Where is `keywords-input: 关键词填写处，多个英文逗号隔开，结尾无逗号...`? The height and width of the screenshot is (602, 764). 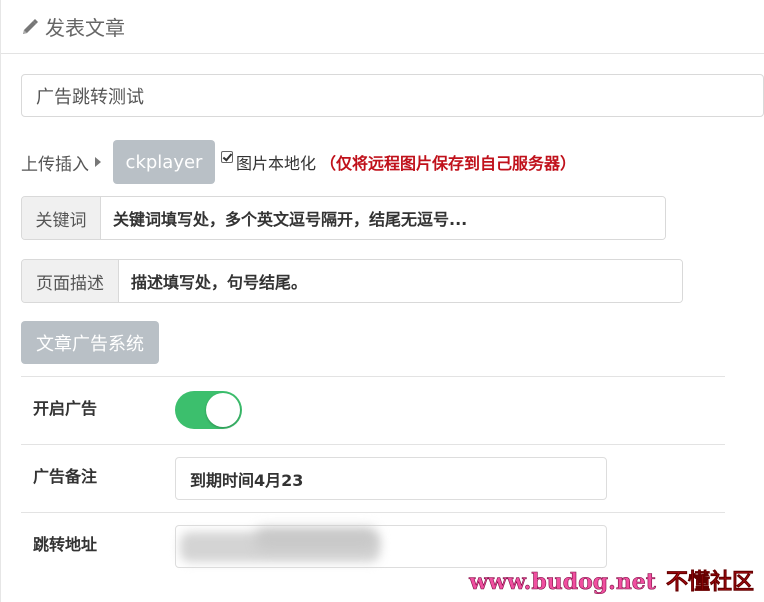 keywords-input: 关键词填写处，多个英文逗号隔开，结尾无逗号... is located at coordinates (383, 218).